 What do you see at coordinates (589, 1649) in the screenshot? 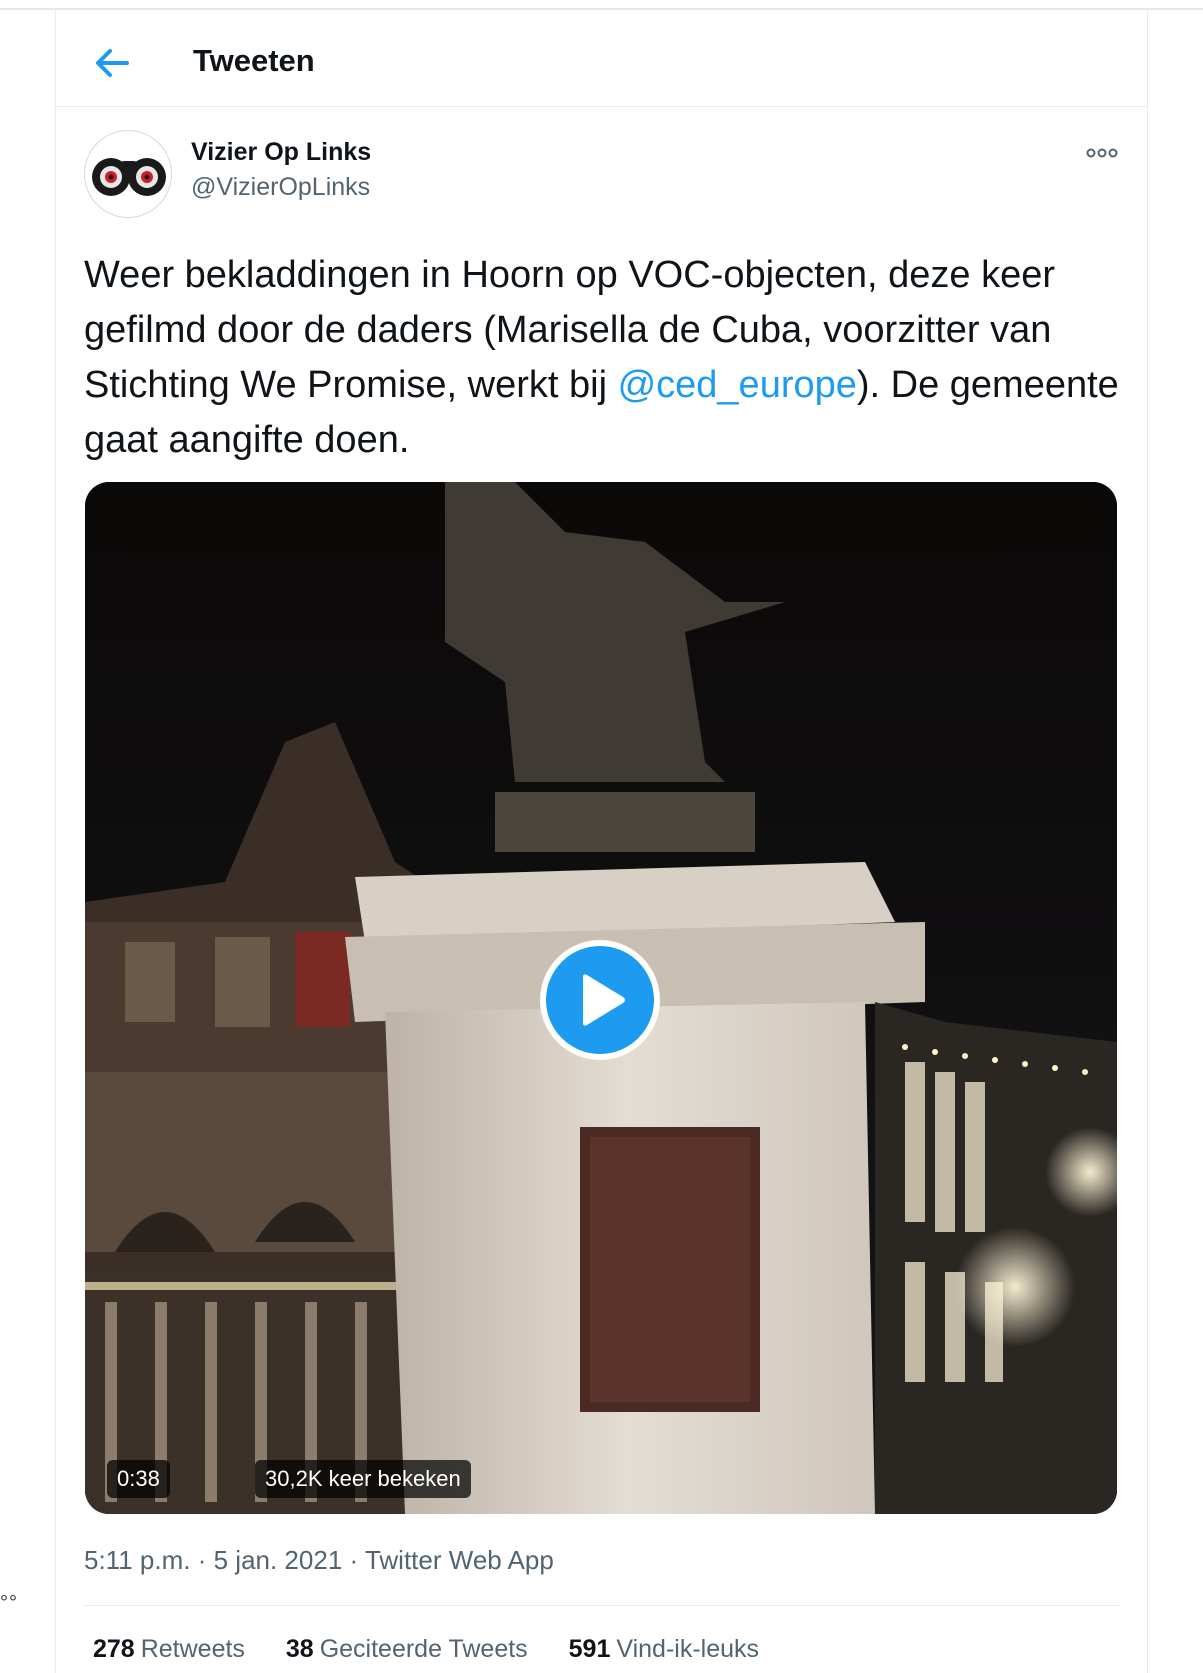
I see `likes-count: 591` at bounding box center [589, 1649].